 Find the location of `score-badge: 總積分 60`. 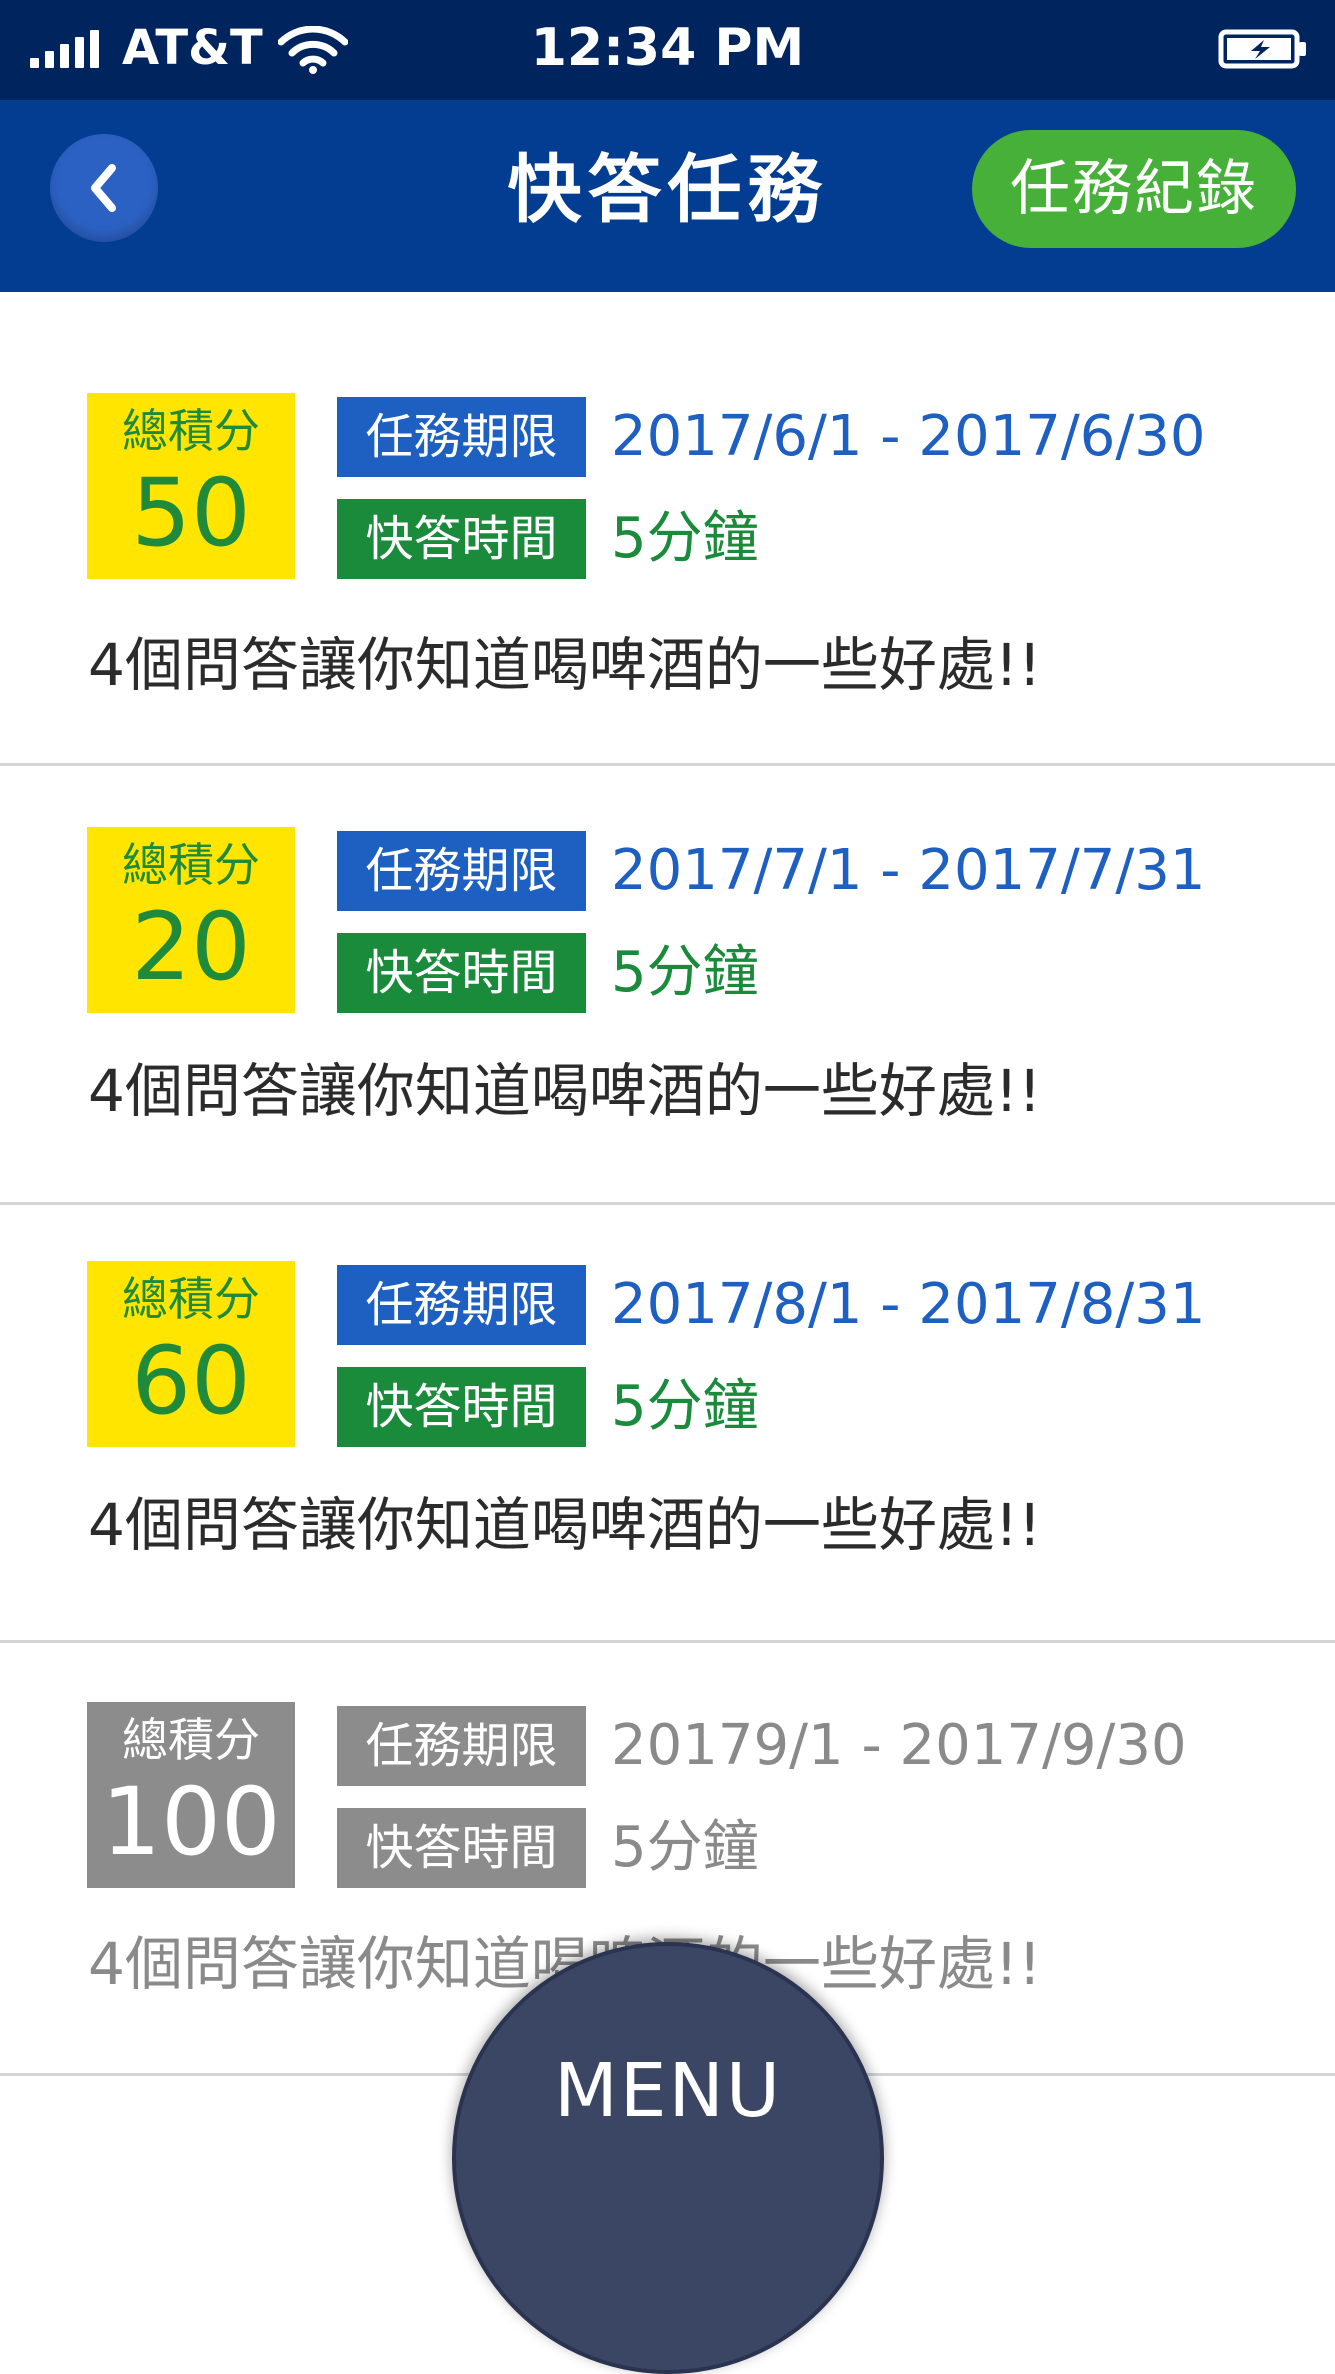

score-badge: 總積分 60 is located at coordinates (191, 1354).